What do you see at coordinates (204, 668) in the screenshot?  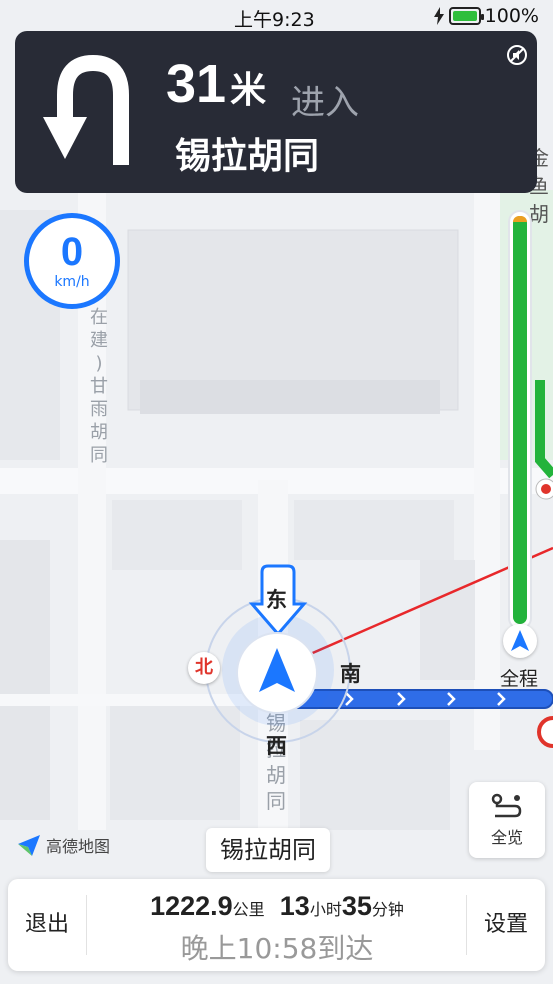 I see `compass-north-icon: 北` at bounding box center [204, 668].